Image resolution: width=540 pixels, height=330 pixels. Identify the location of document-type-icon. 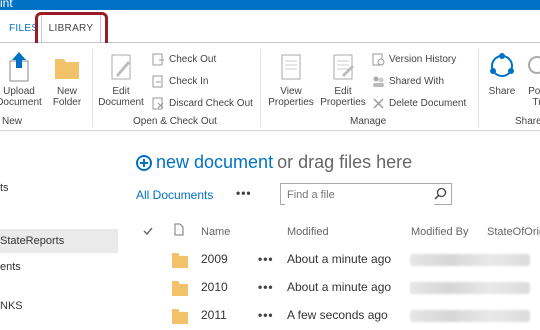
(179, 229).